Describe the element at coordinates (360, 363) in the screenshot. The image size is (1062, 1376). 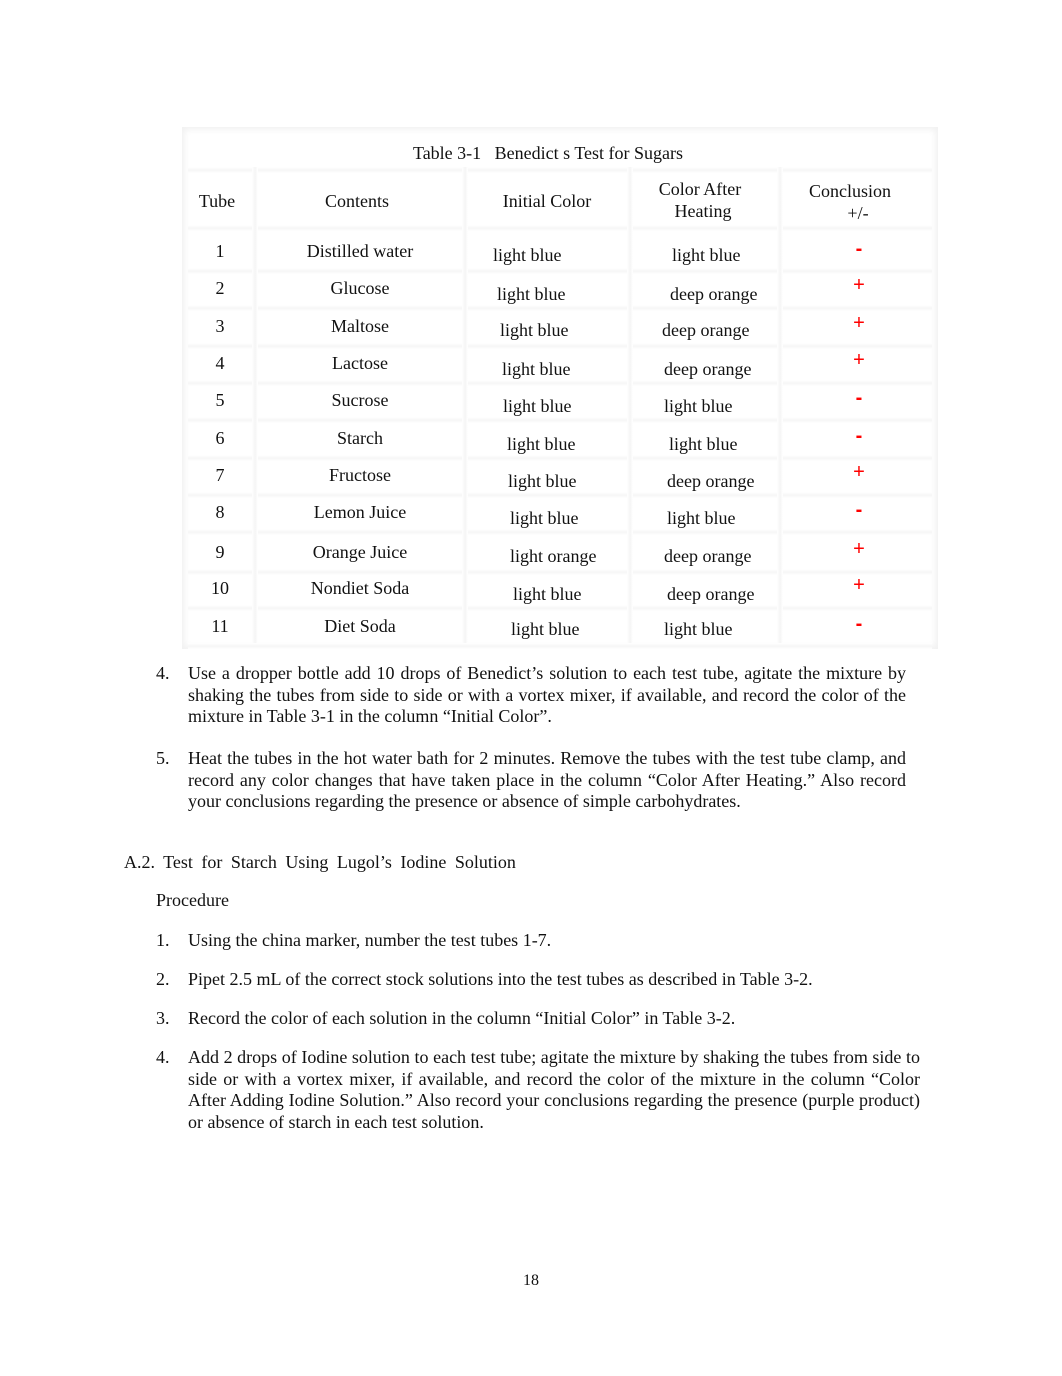
I see `contents: Lactose` at that location.